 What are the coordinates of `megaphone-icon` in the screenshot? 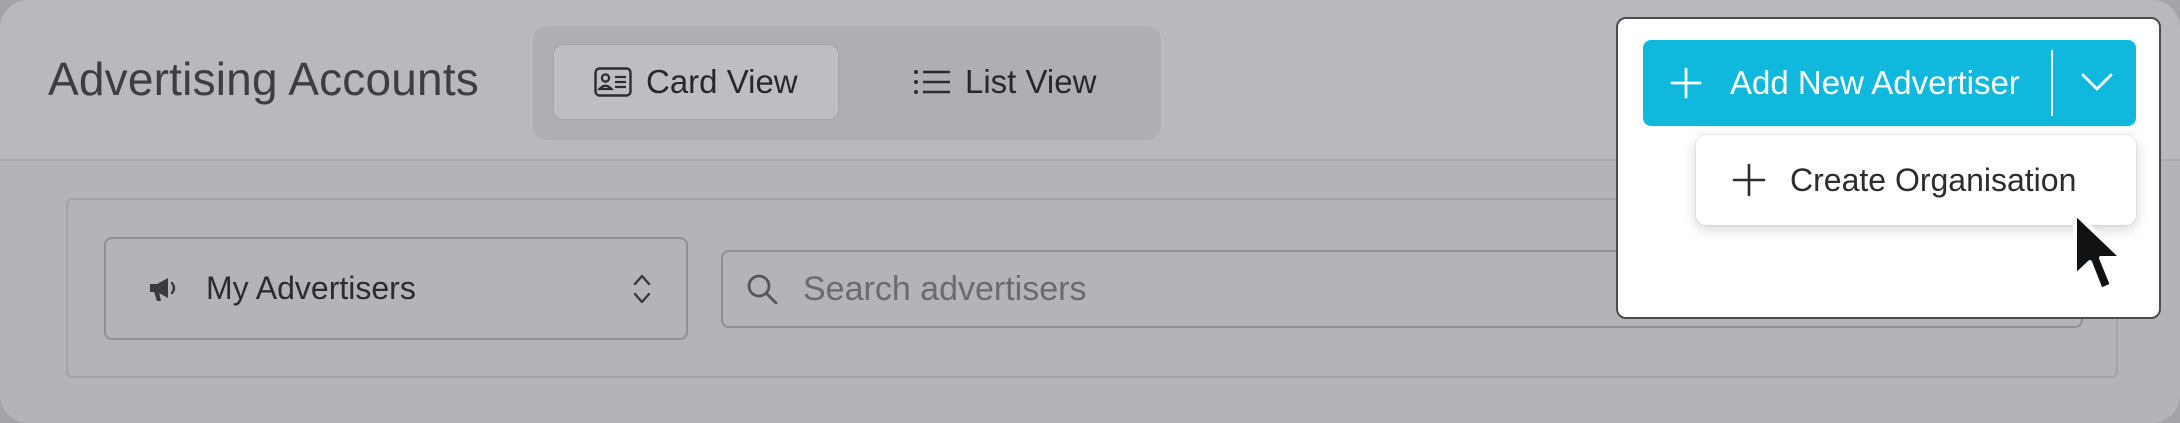 It's located at (163, 289).